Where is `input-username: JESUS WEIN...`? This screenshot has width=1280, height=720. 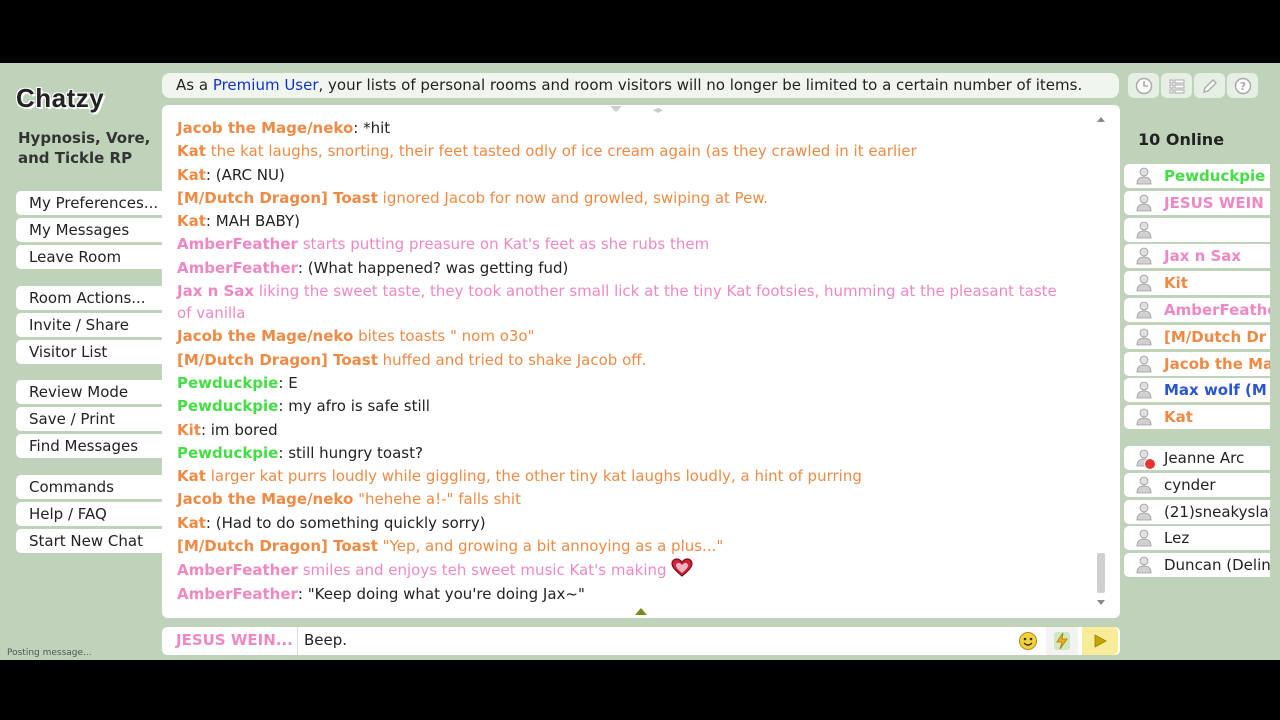 input-username: JESUS WEIN... is located at coordinates (234, 640).